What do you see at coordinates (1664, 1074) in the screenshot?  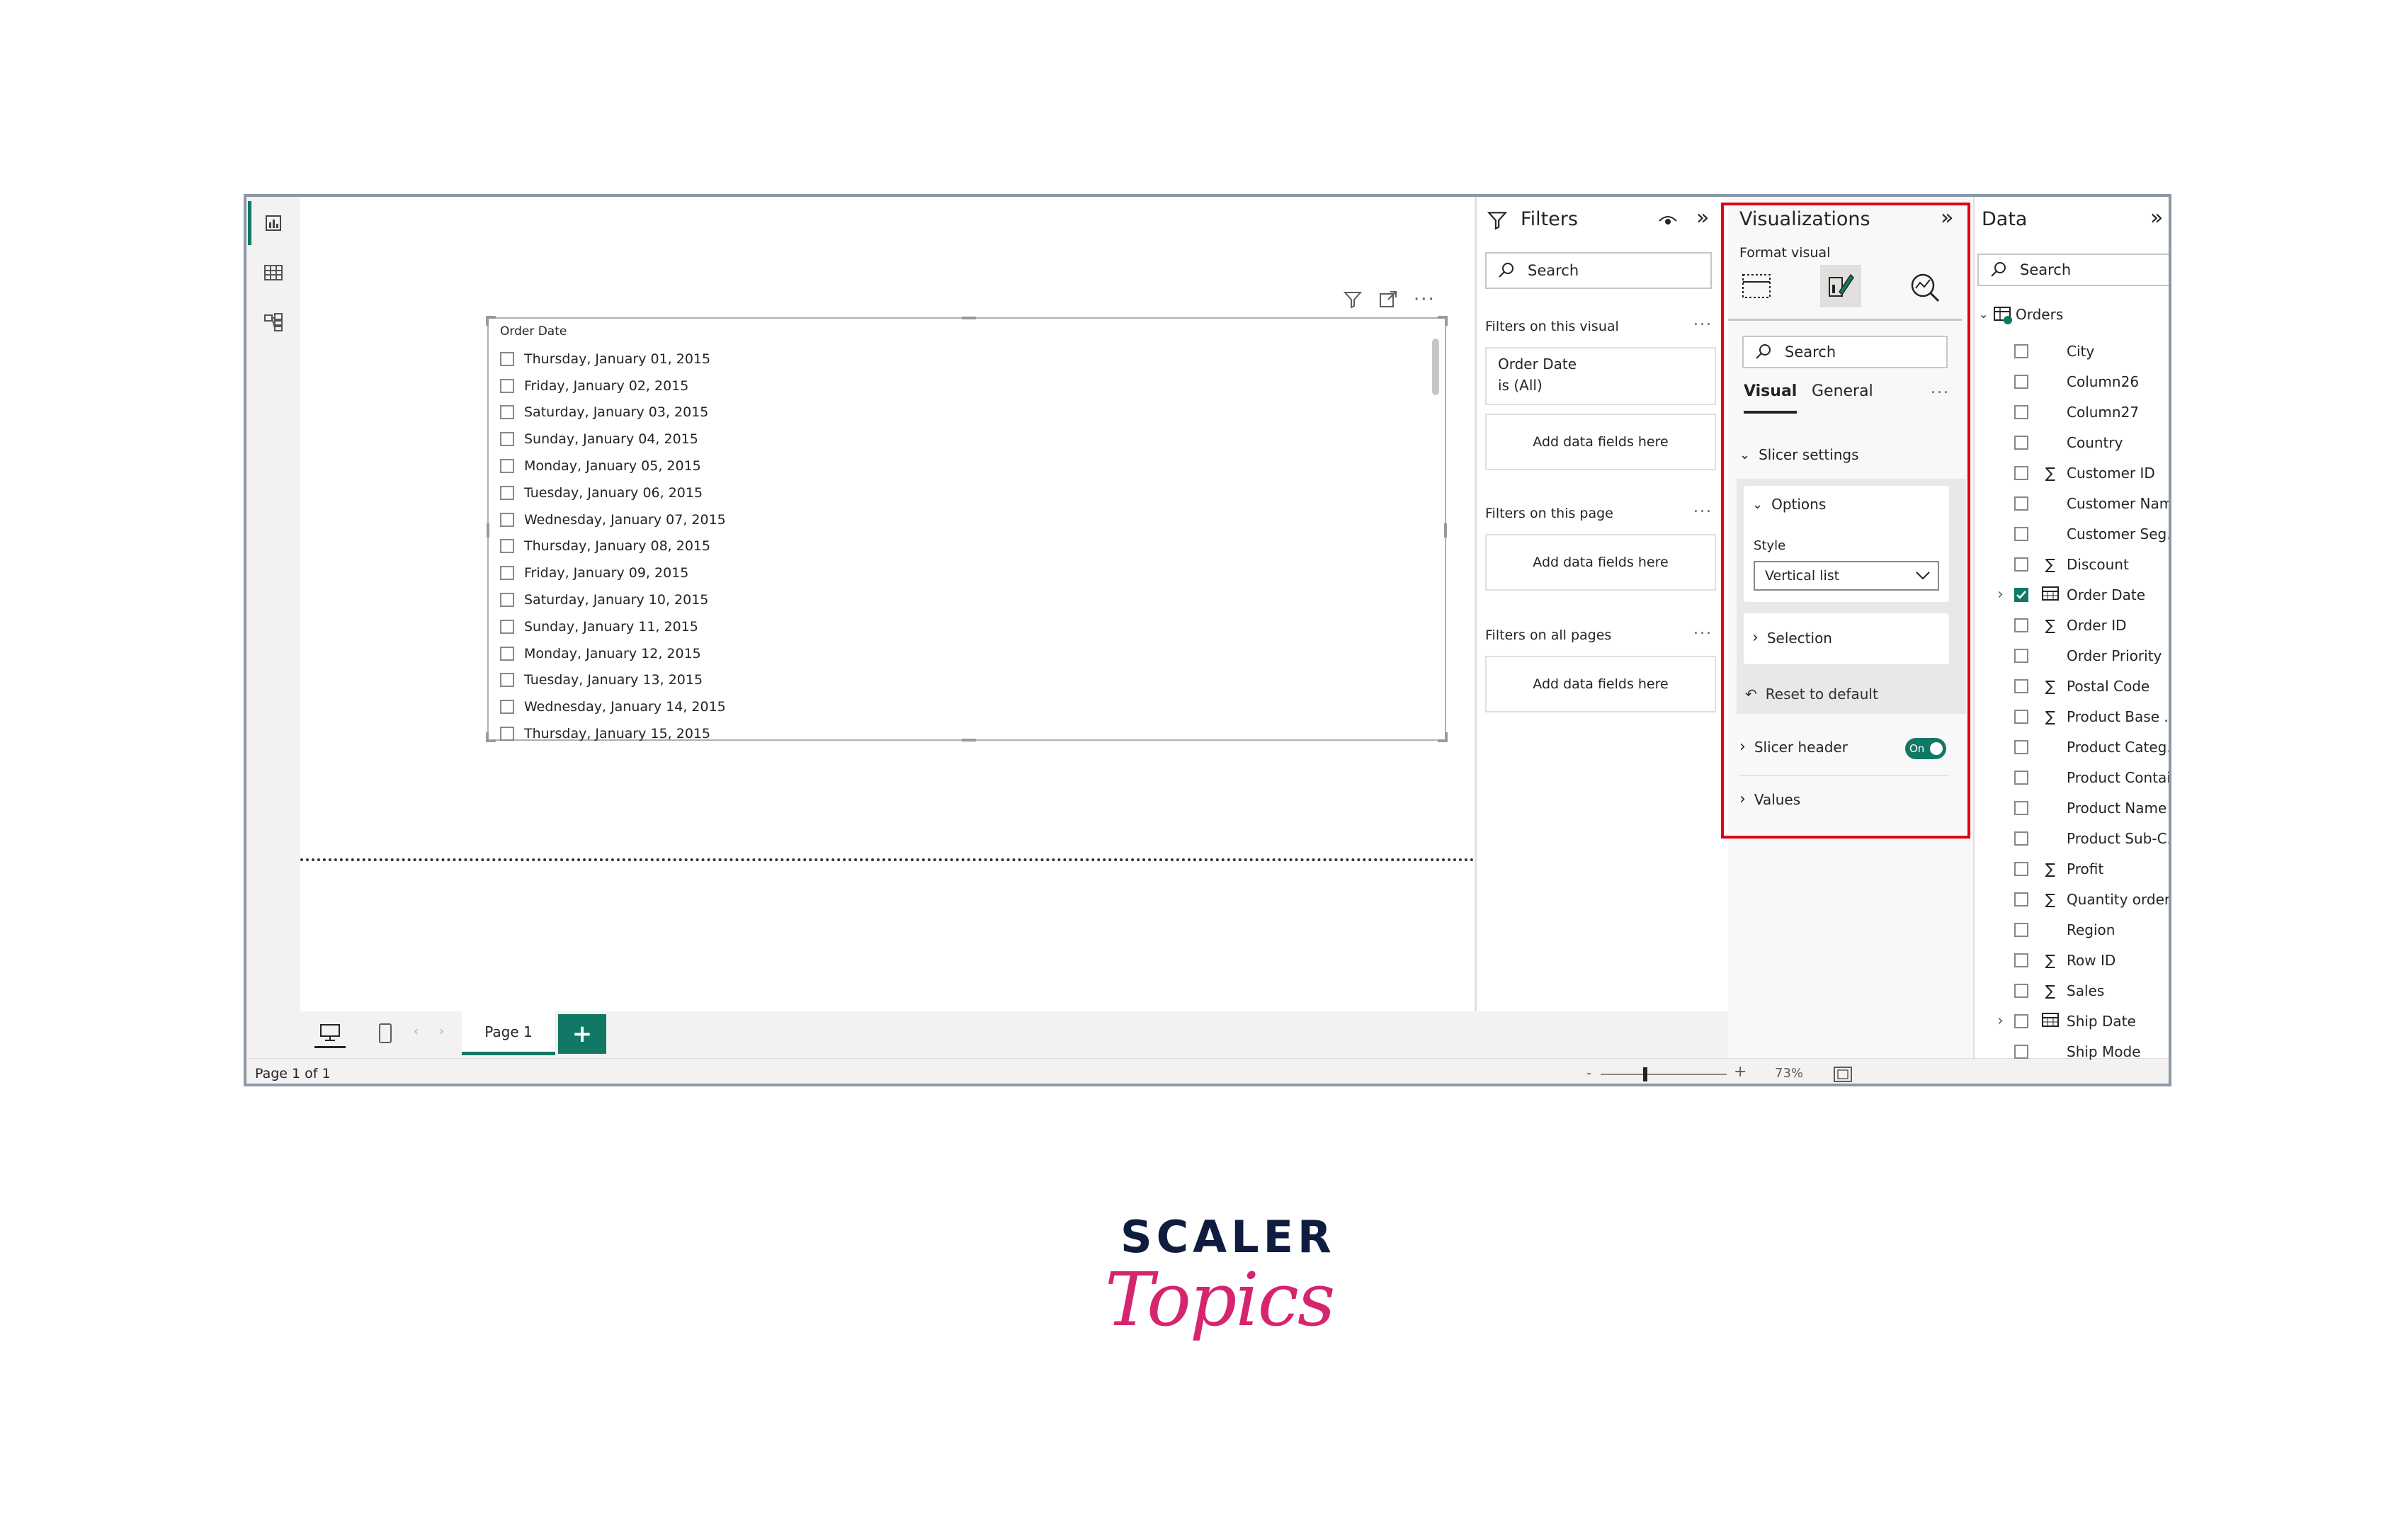 I see `zoom-slider` at bounding box center [1664, 1074].